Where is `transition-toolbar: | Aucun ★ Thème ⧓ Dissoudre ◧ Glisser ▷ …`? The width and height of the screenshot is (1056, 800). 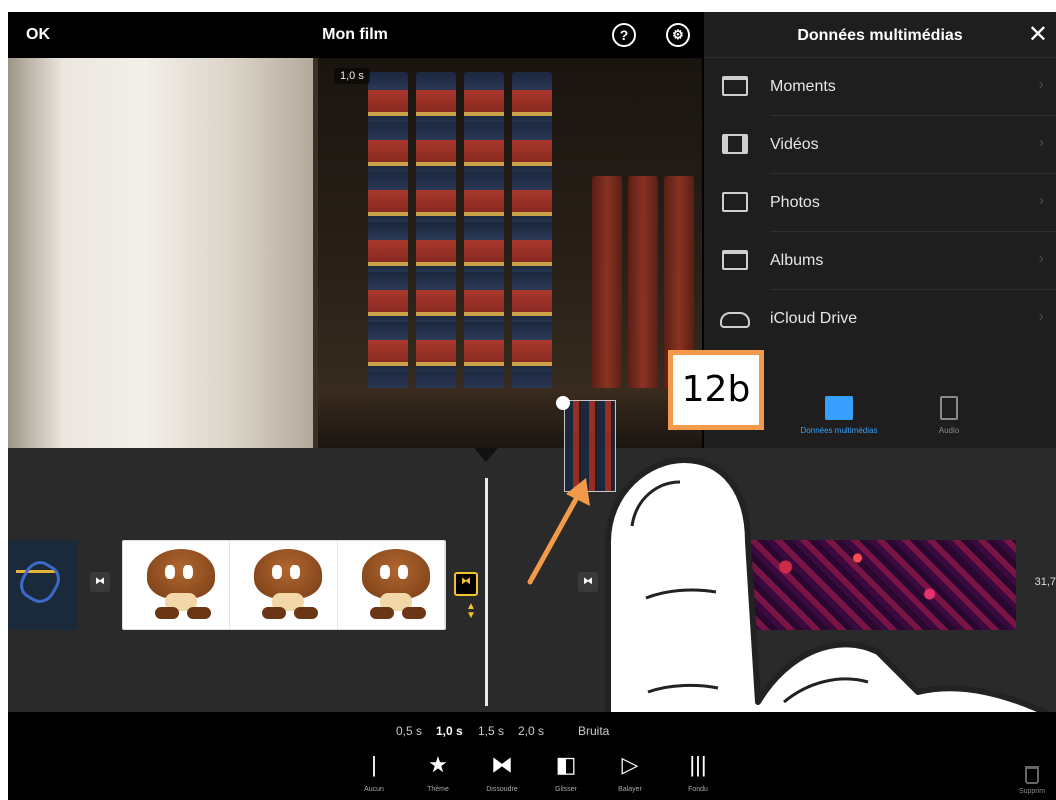 transition-toolbar: | Aucun ★ Thème ⧓ Dissoudre ◧ Glisser ▷ … is located at coordinates (532, 773).